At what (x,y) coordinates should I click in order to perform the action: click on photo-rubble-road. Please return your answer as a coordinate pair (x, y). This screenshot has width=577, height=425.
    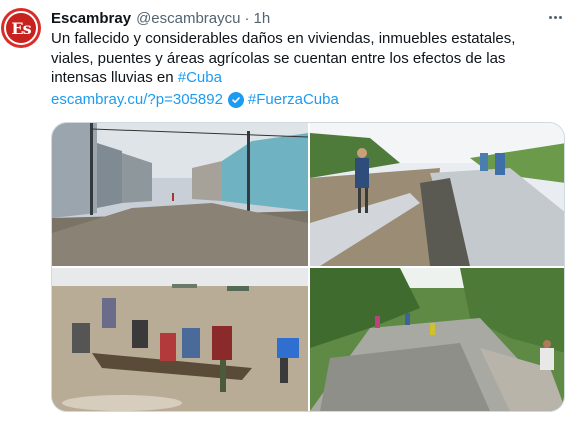
    Looking at the image, I should click on (437, 339).